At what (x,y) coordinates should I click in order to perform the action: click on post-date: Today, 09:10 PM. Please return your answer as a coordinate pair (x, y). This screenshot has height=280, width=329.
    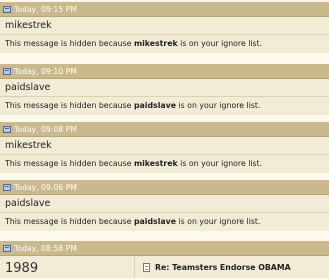
    Looking at the image, I should click on (45, 71).